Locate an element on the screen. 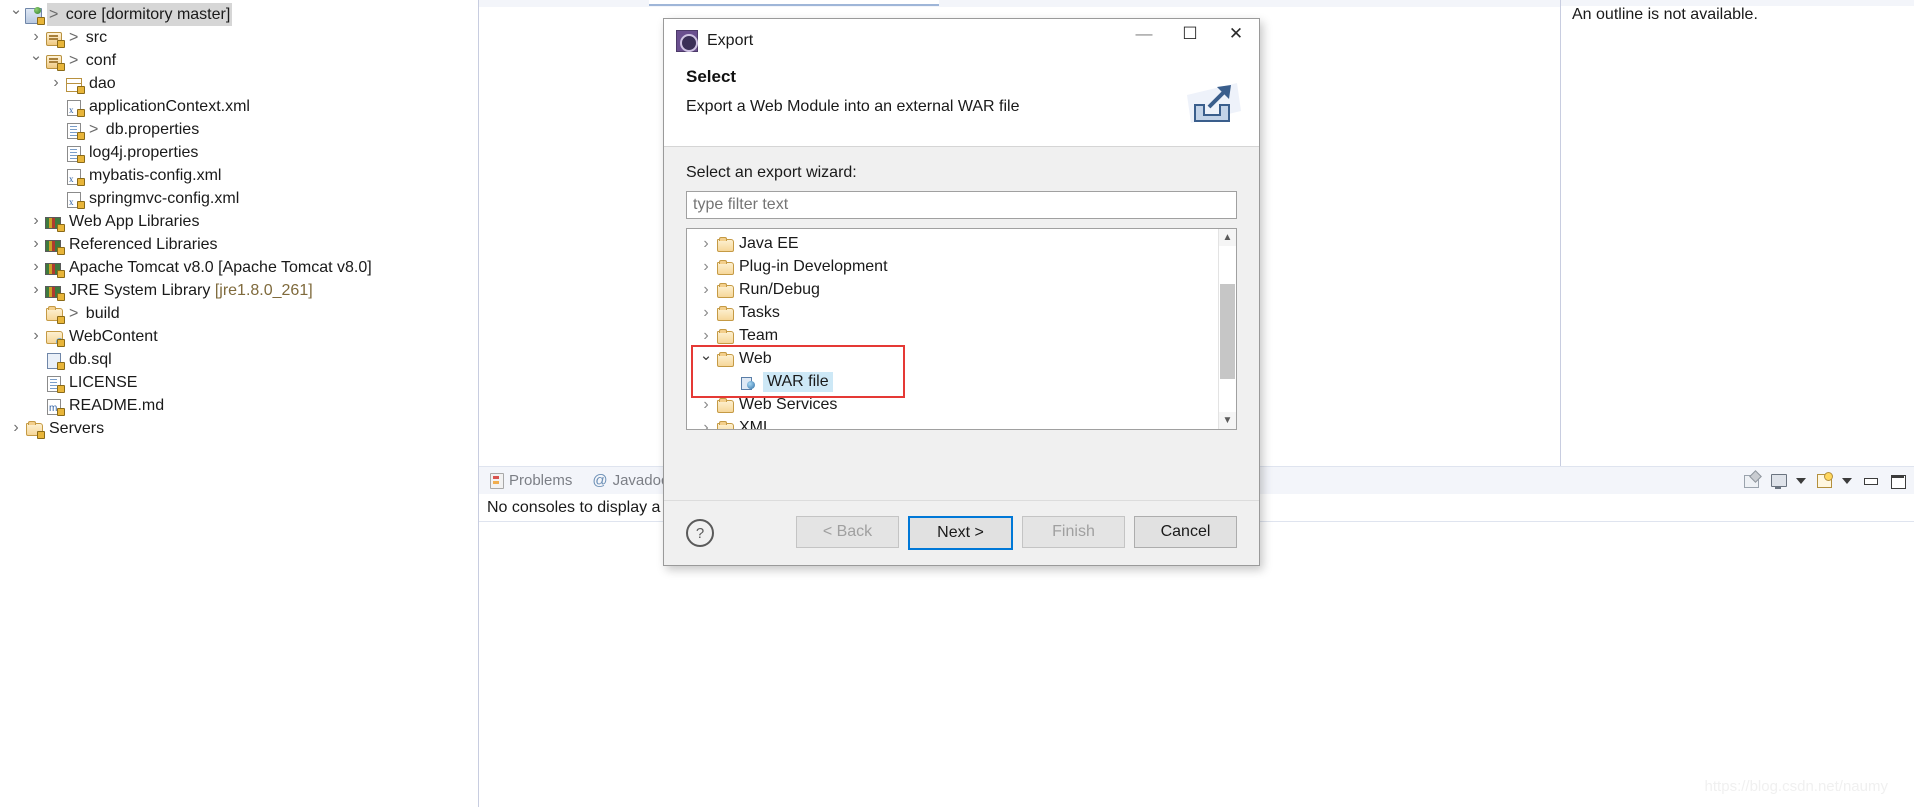  dialog-title-bar: Export — ☐ ✕ is located at coordinates (961, 41).